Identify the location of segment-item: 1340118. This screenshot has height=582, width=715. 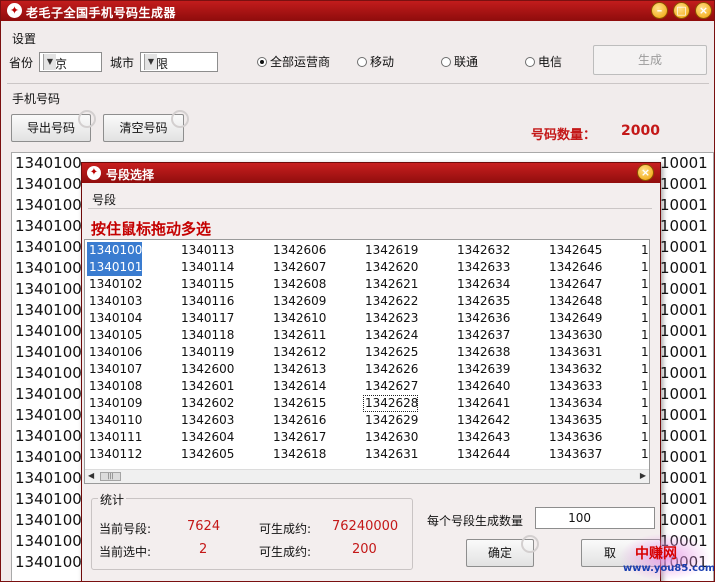
(206, 335).